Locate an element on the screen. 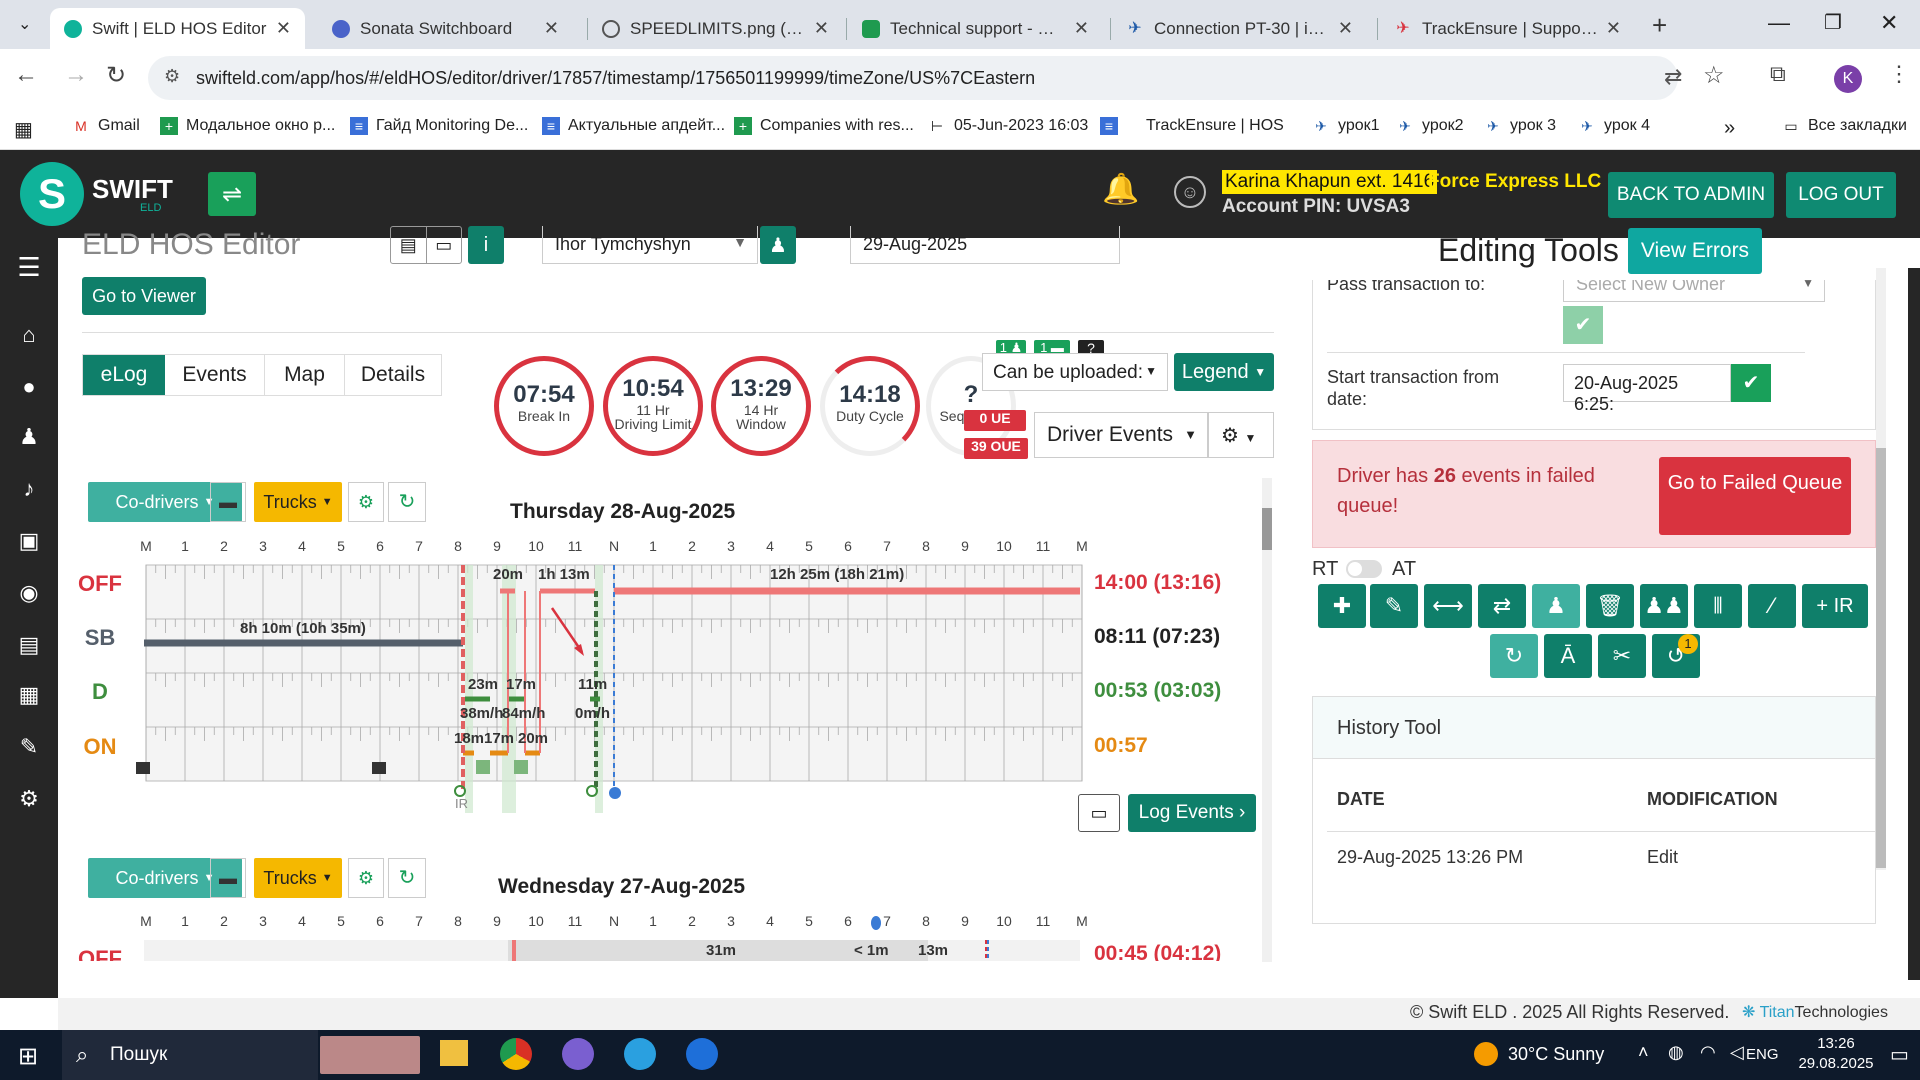 The height and width of the screenshot is (1080, 1920). columns-icon: ⦀ is located at coordinates (1718, 605).